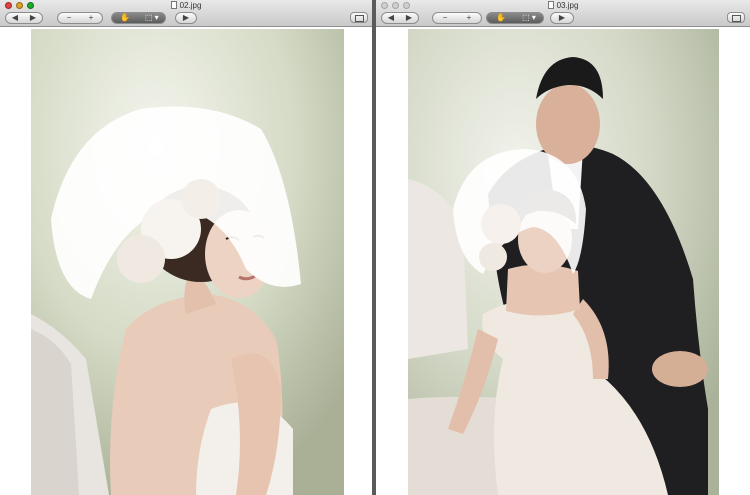  I want to click on window-title: 02.jpg, so click(186, 5).